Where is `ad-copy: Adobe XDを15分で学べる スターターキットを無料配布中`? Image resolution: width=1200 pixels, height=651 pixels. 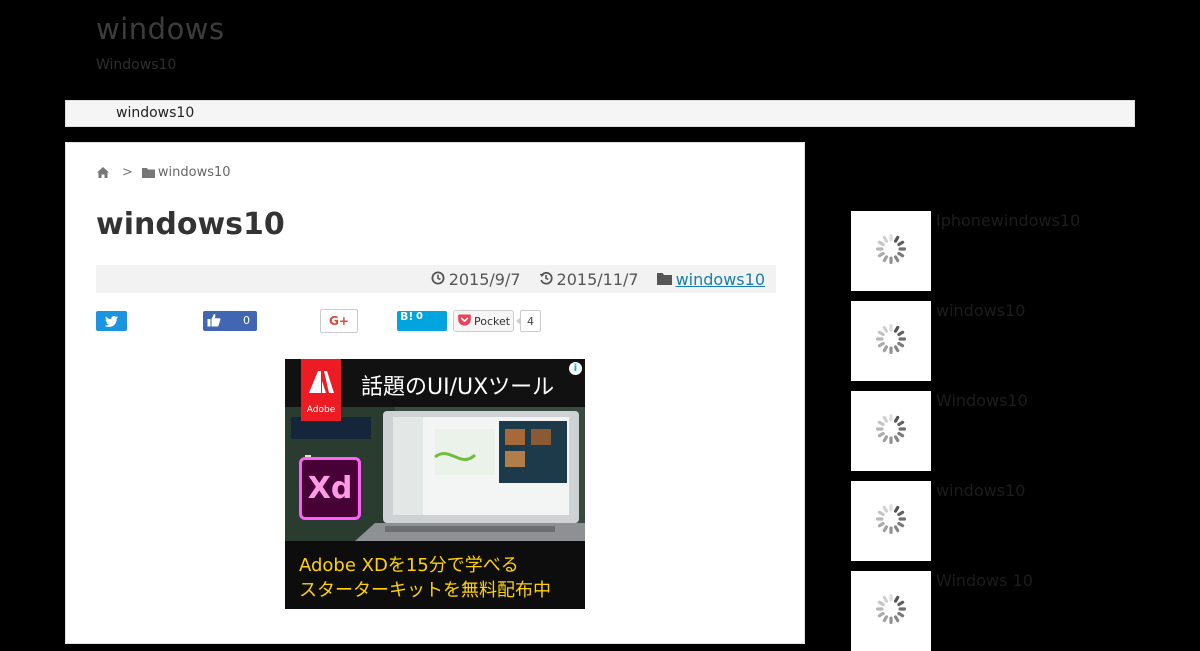 ad-copy: Adobe XDを15分で学べる スターターキットを無料配布中 is located at coordinates (435, 575).